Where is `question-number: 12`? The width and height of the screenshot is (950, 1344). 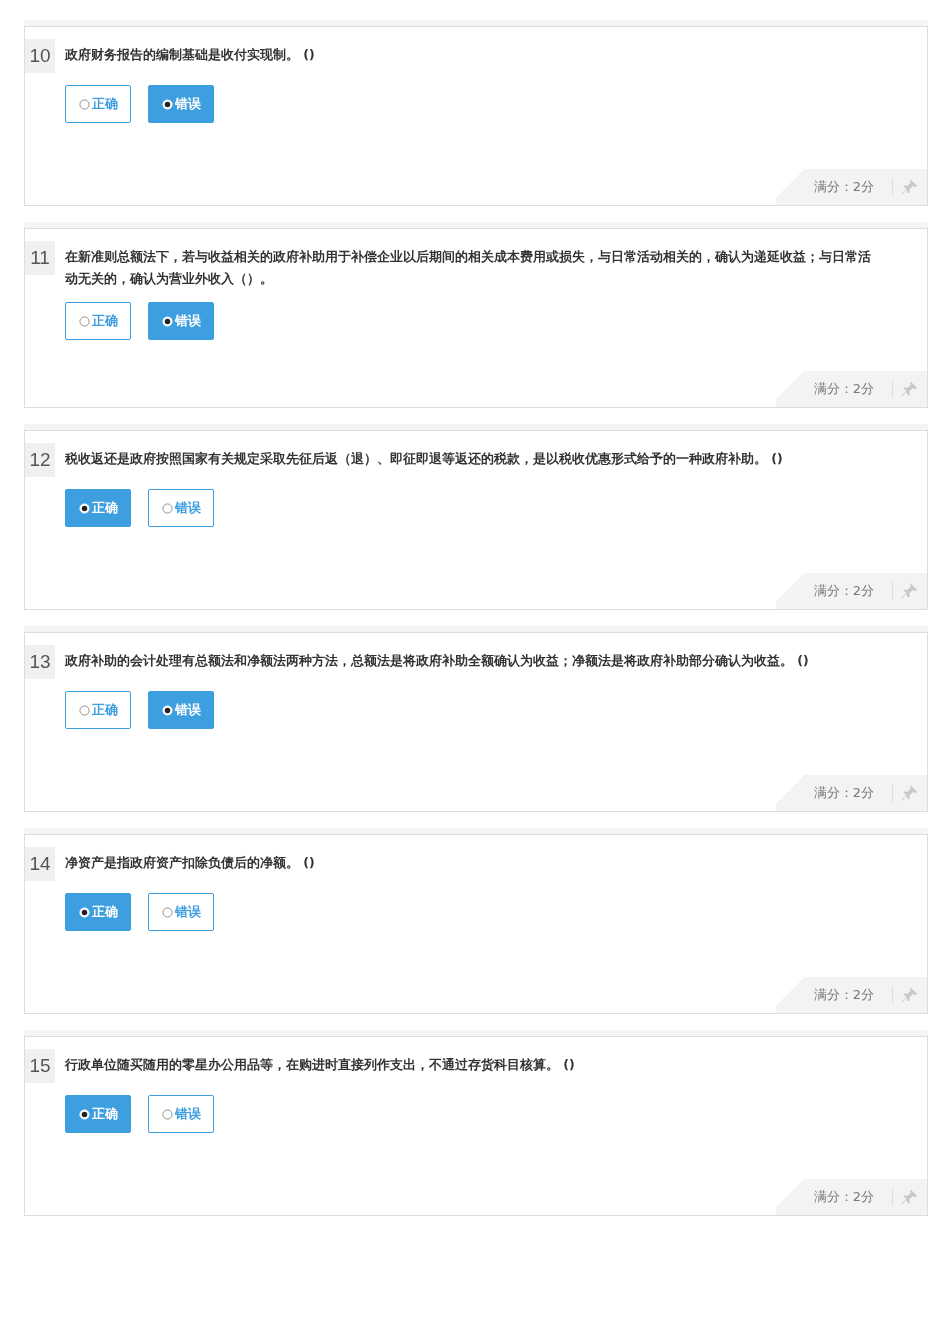
question-number: 12 is located at coordinates (40, 460).